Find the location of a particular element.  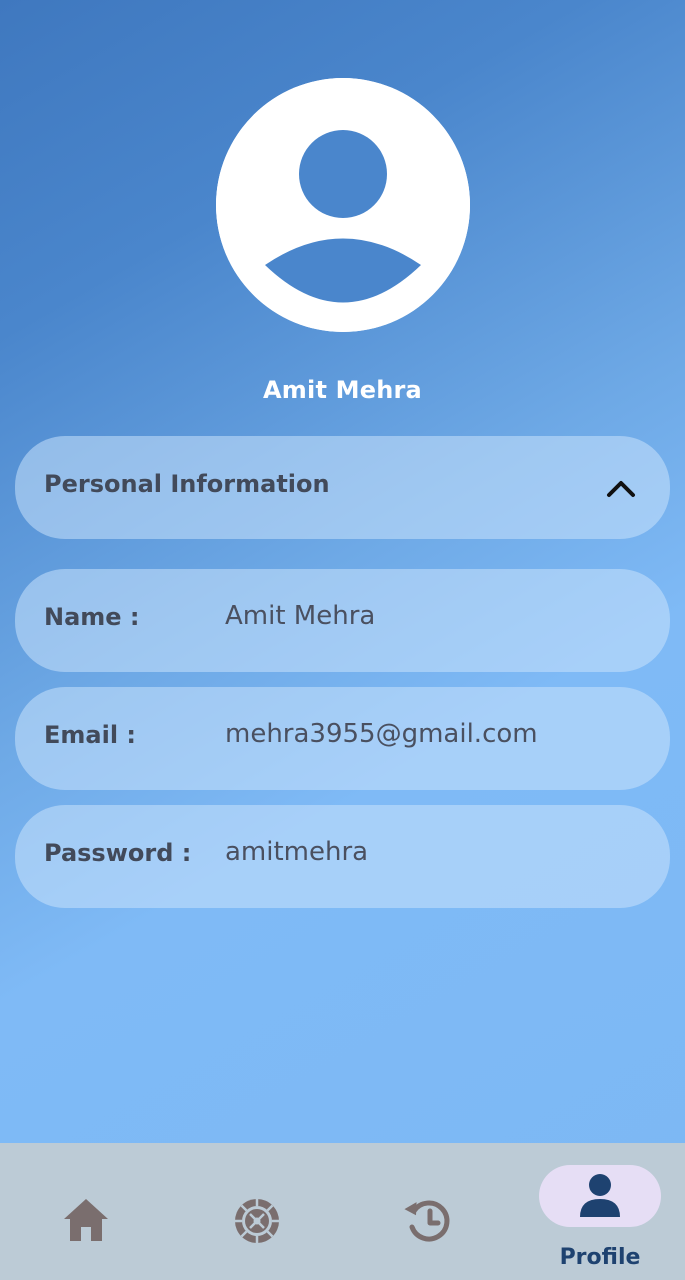

section-title: Personal Information is located at coordinates (187, 484).